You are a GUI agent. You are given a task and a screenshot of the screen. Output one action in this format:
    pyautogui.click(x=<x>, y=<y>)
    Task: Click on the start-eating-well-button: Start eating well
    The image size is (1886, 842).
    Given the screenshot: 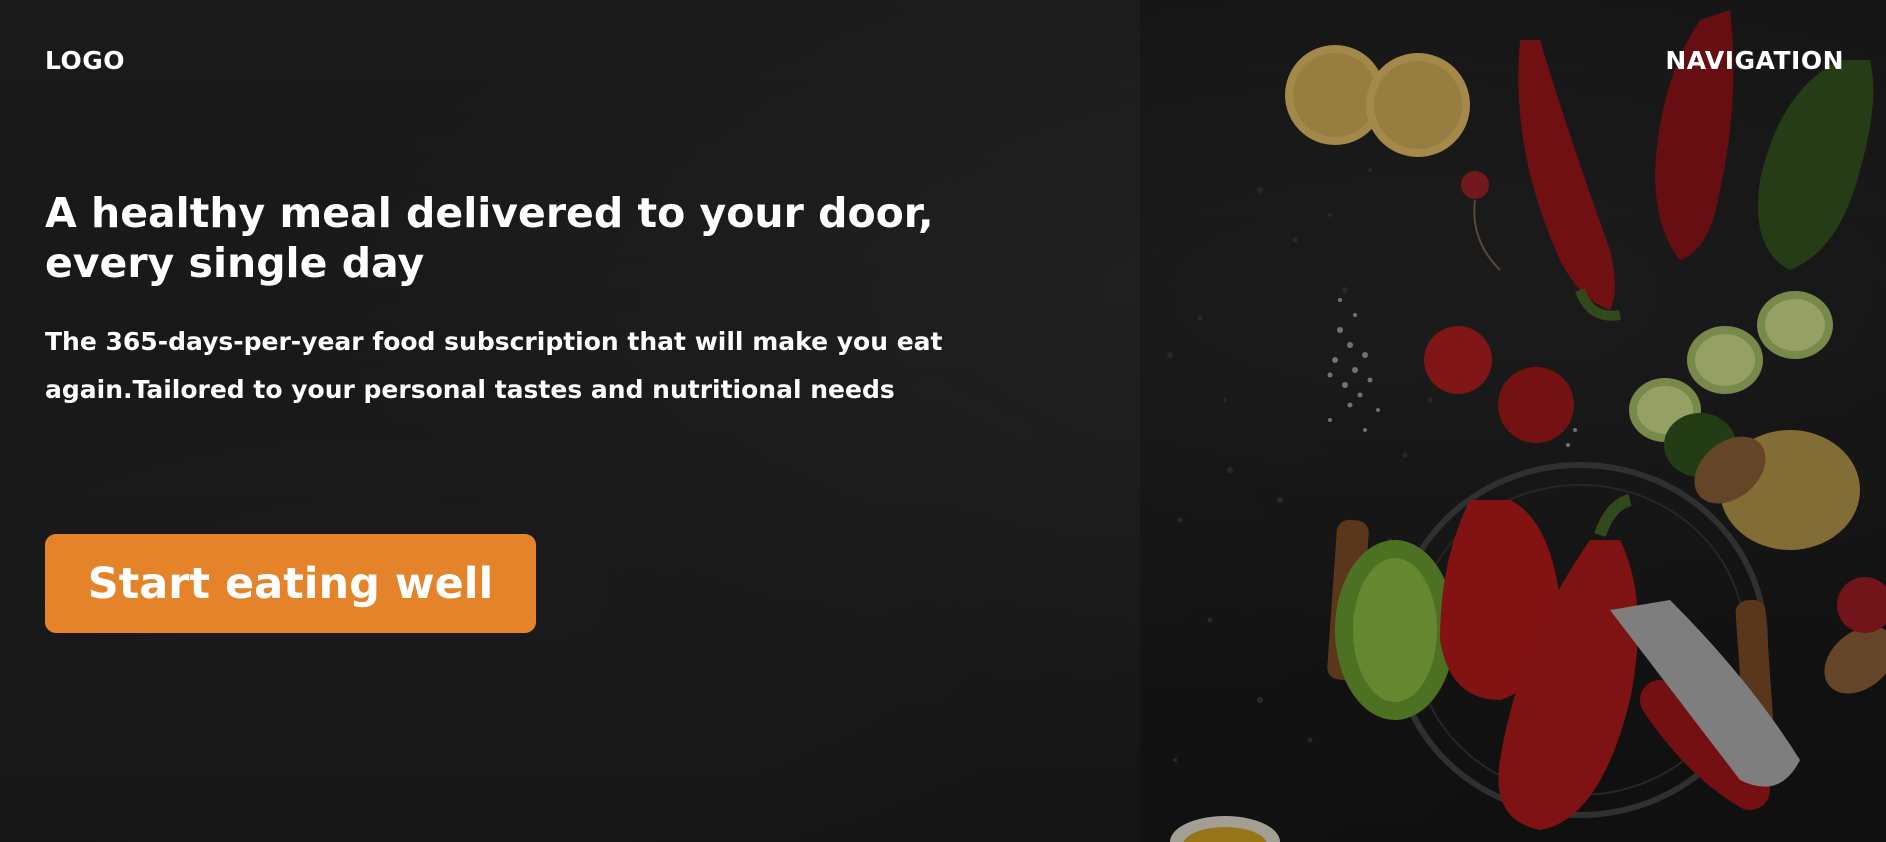 What is the action you would take?
    pyautogui.click(x=290, y=583)
    